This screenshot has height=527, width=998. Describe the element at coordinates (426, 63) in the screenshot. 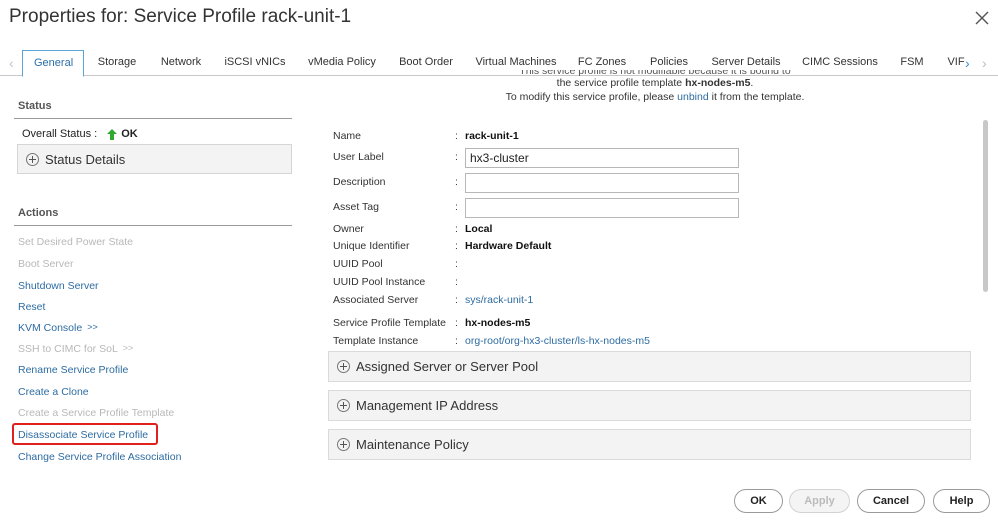

I see `tab-boot-order: Boot Order` at that location.